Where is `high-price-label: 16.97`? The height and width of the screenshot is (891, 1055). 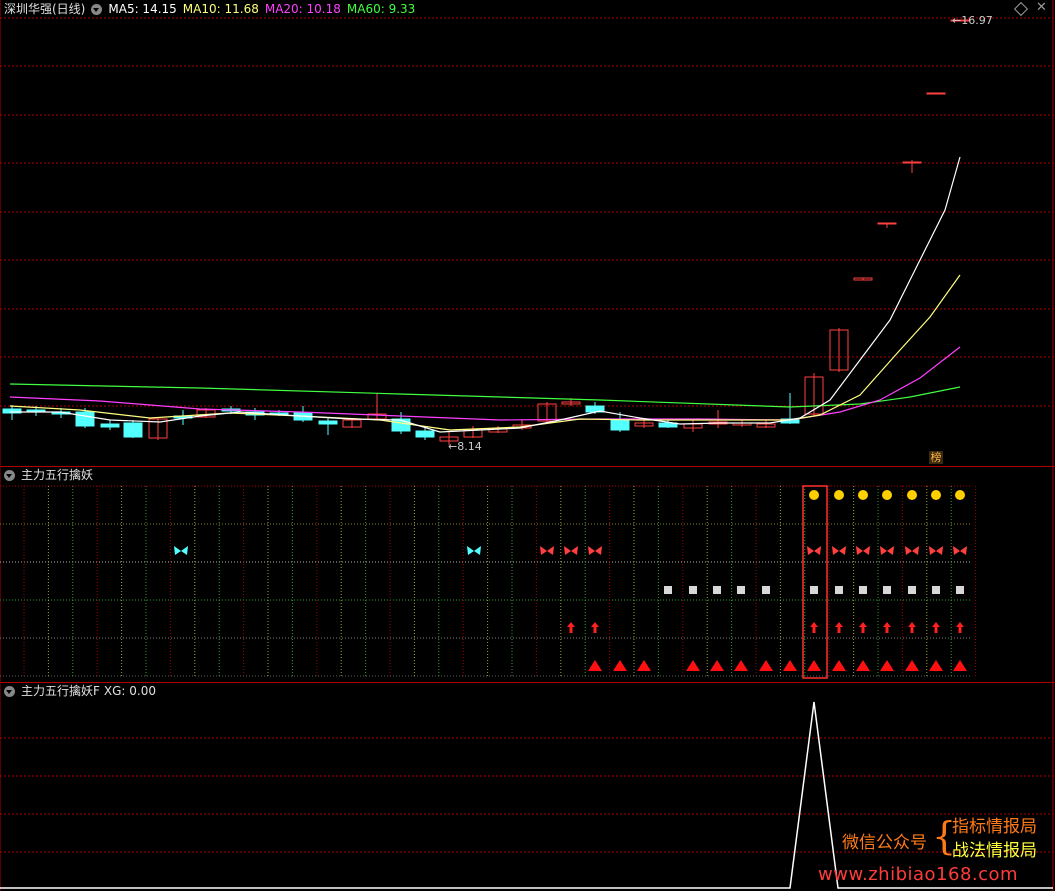 high-price-label: 16.97 is located at coordinates (977, 20).